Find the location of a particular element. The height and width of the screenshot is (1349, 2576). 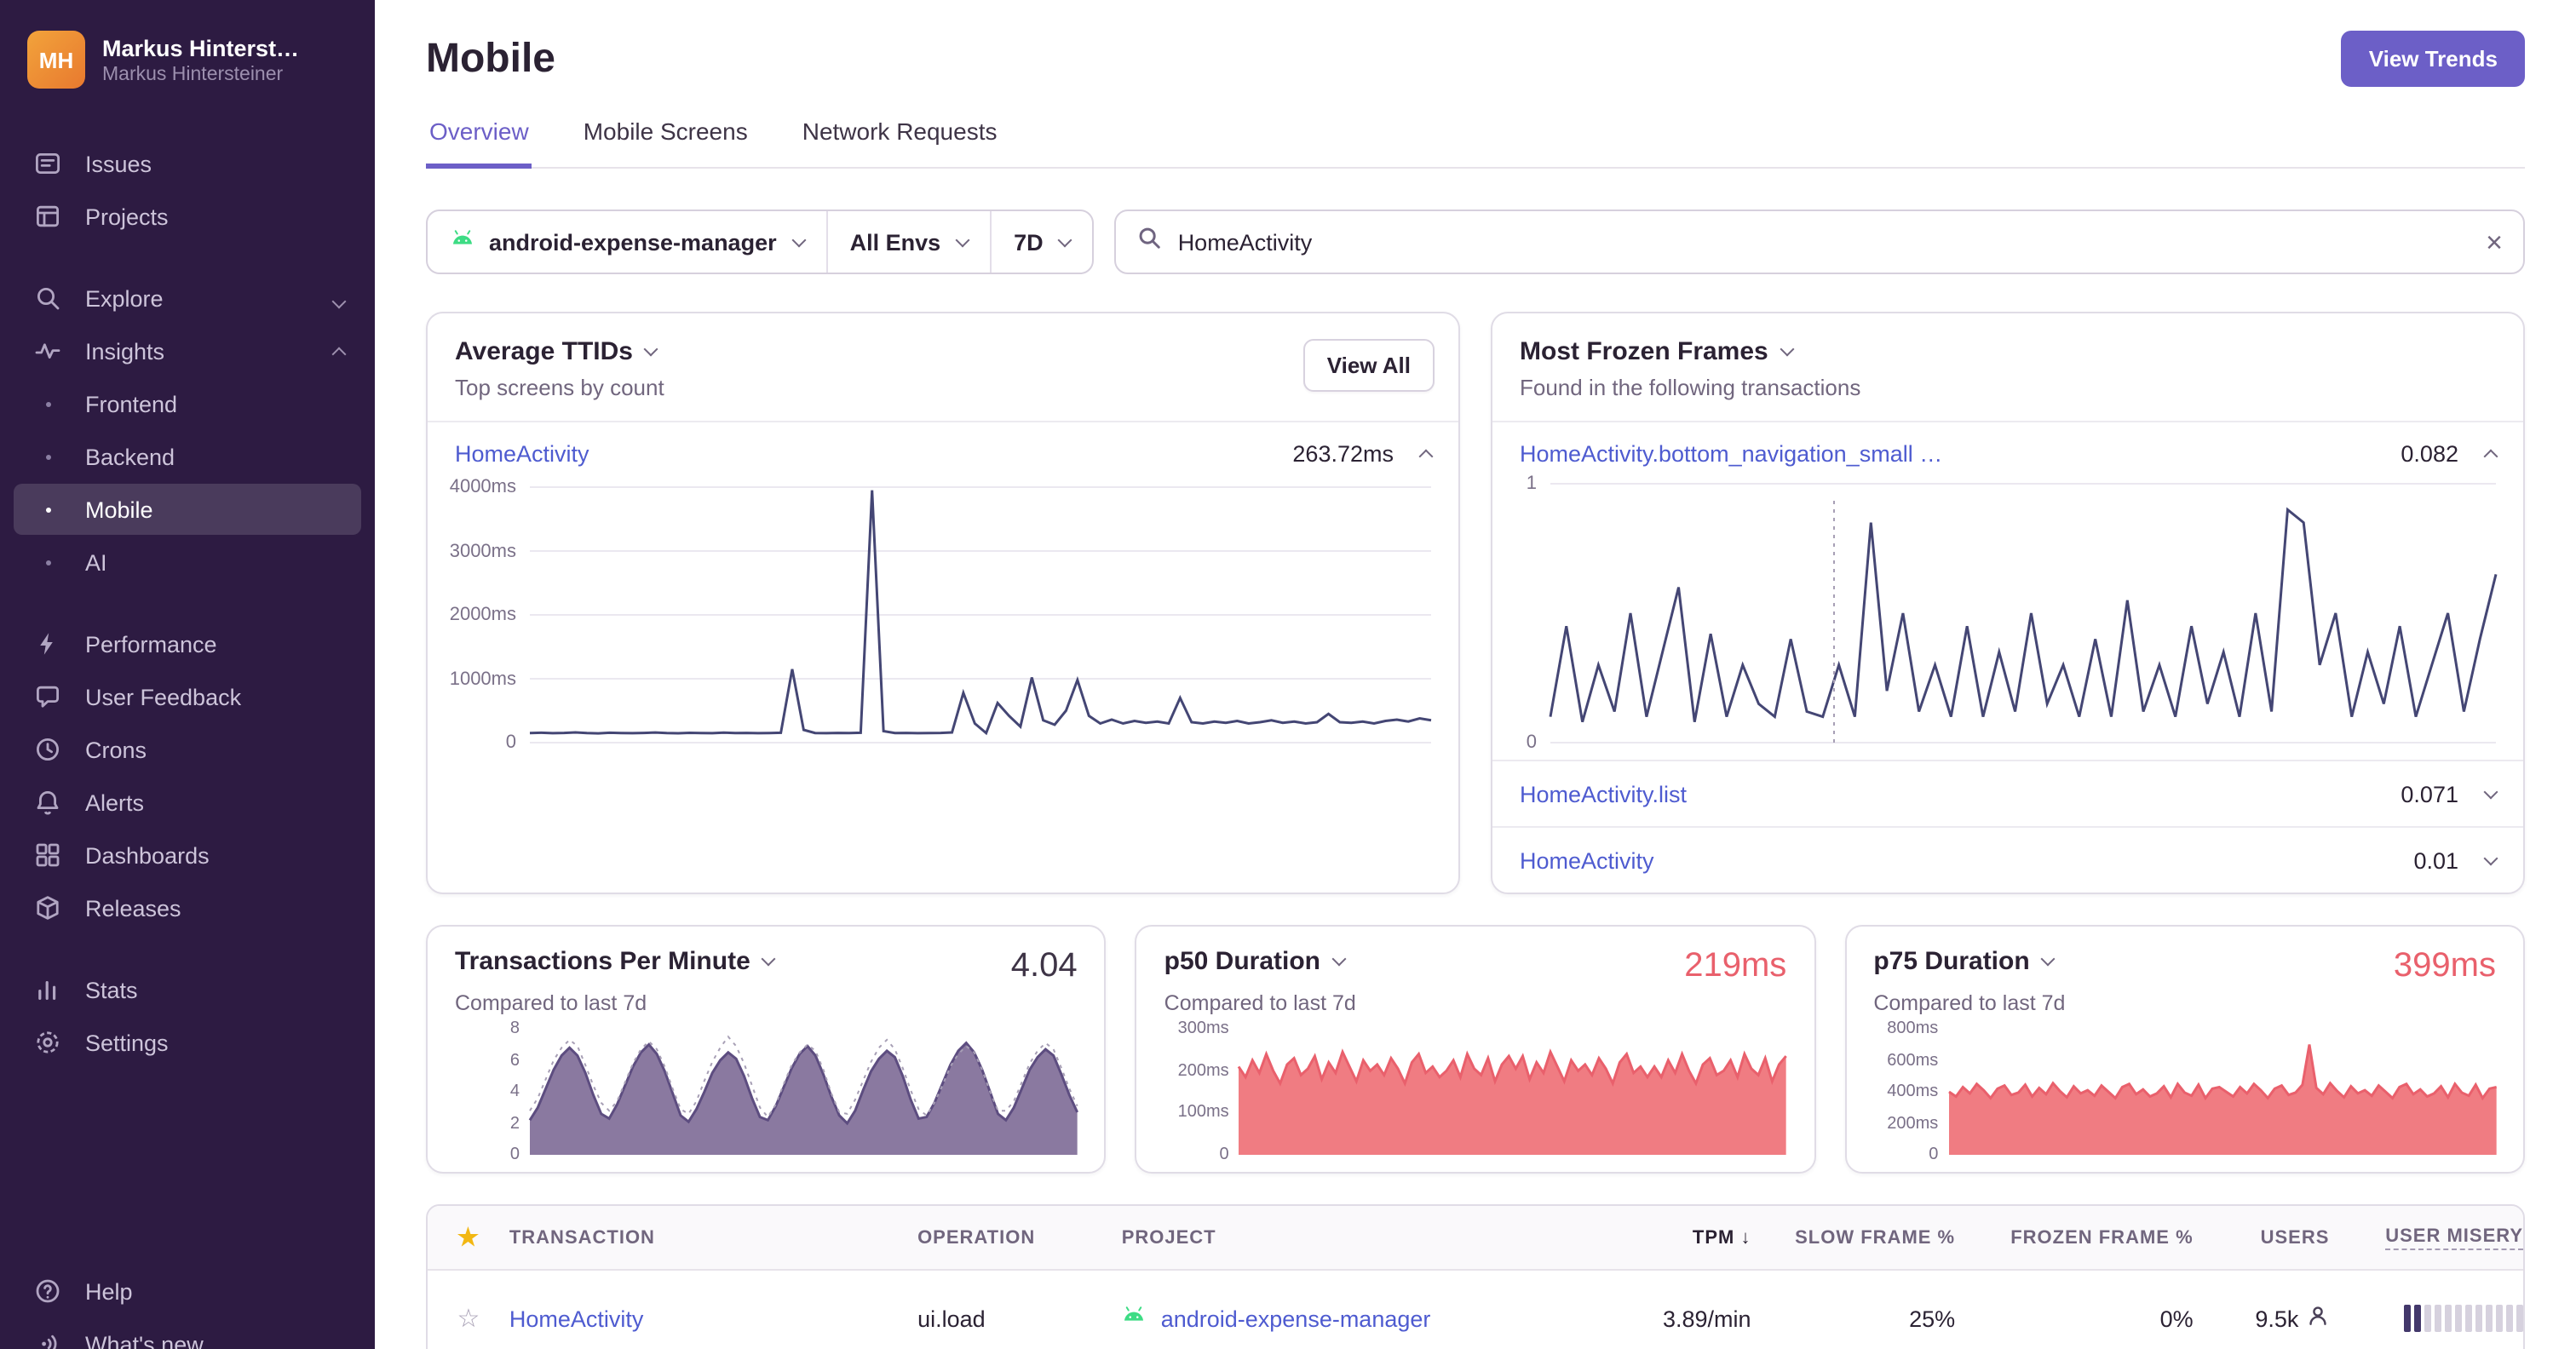

sidebar-item-crons: Crons is located at coordinates (188, 750).